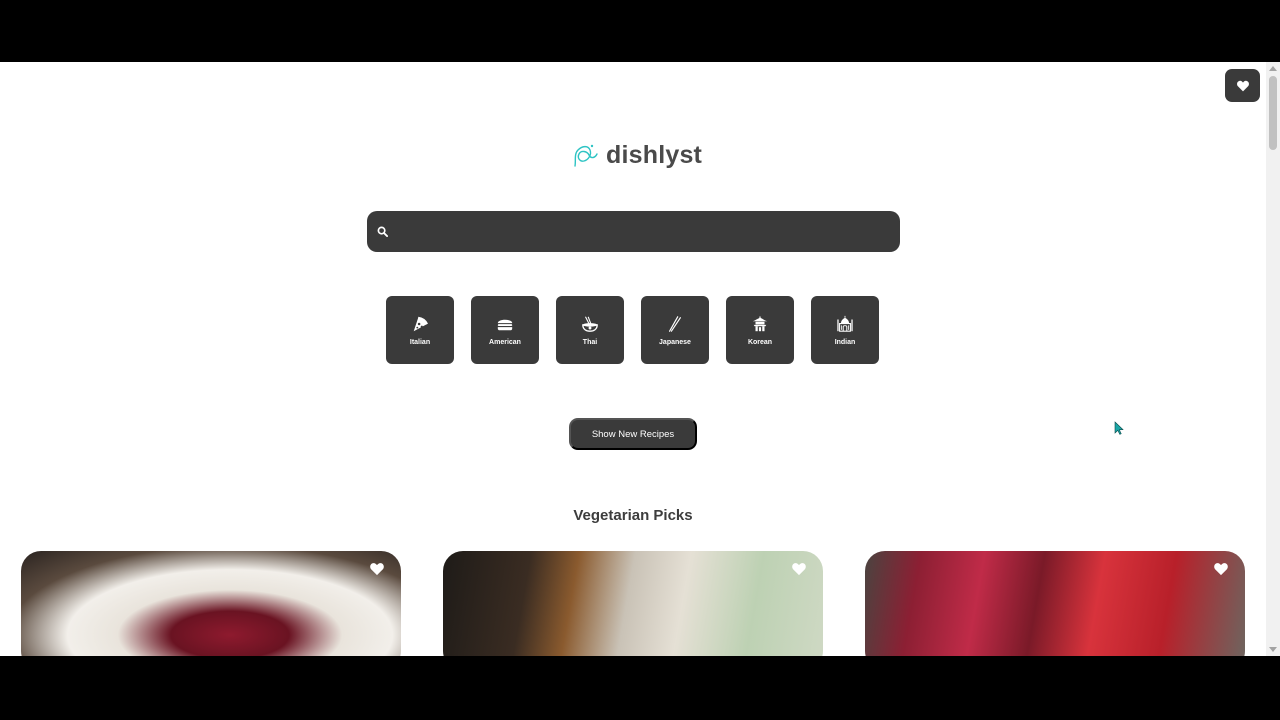 The image size is (1280, 720). What do you see at coordinates (760, 323) in the screenshot?
I see `pagoda-icon` at bounding box center [760, 323].